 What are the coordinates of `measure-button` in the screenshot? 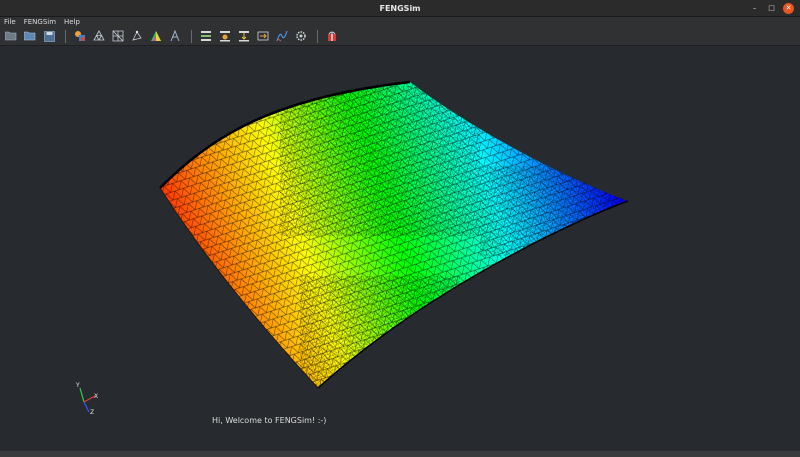 It's located at (175, 36).